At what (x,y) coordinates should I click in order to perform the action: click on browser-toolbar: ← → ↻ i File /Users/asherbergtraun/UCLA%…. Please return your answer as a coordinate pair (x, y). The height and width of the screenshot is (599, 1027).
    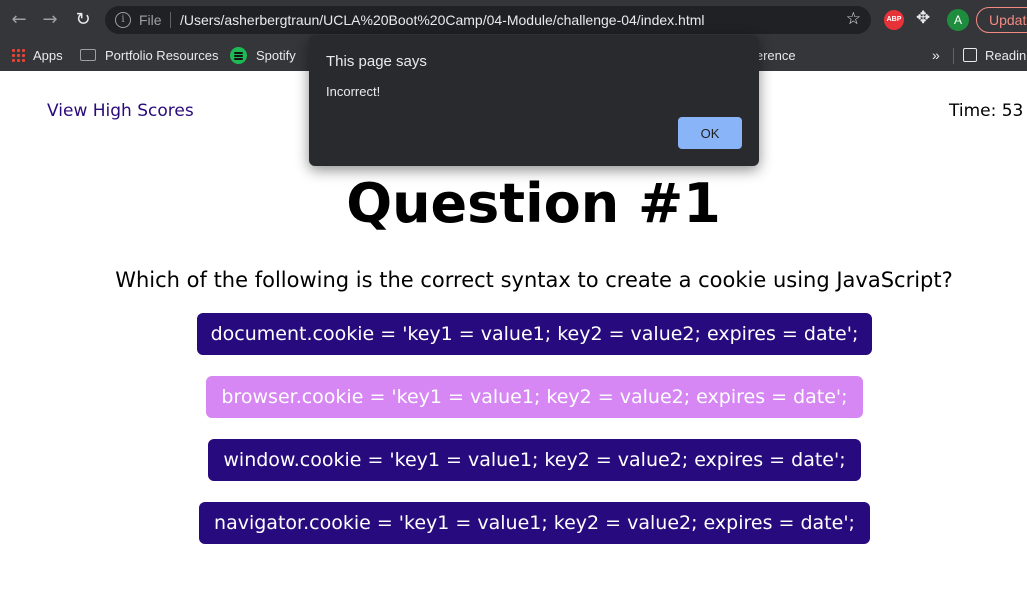
    Looking at the image, I should click on (513, 20).